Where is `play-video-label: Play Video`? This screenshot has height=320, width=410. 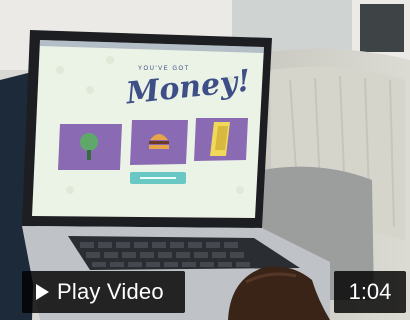 play-video-label: Play Video is located at coordinates (110, 291).